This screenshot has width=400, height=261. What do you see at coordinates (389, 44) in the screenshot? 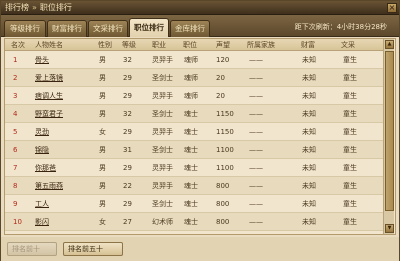
I see `scroll-up-icon: ▲` at bounding box center [389, 44].